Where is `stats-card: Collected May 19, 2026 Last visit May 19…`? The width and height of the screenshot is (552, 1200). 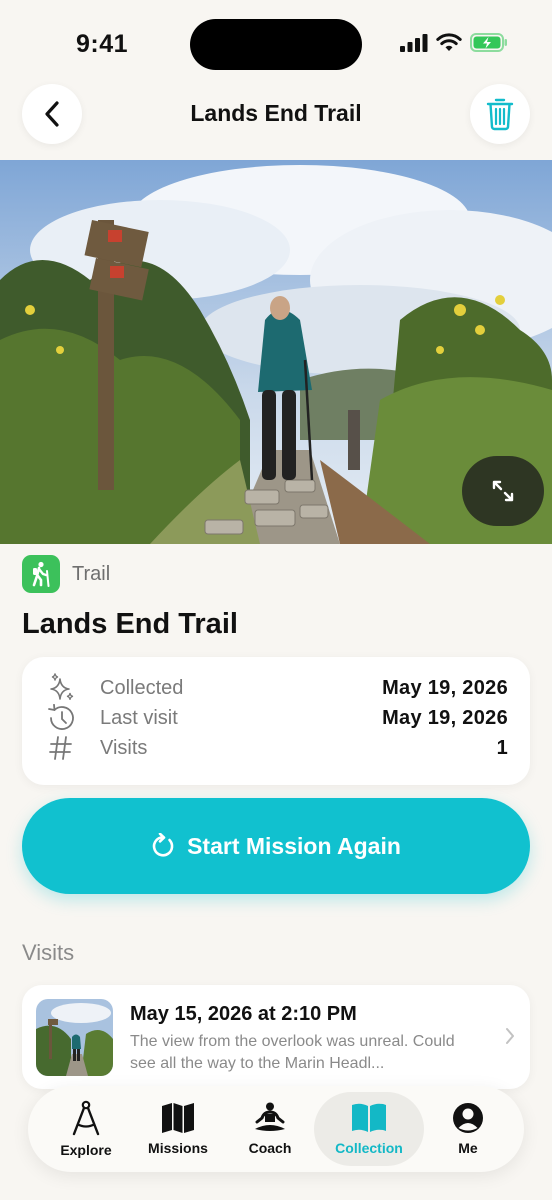 stats-card: Collected May 19, 2026 Last visit May 19… is located at coordinates (276, 721).